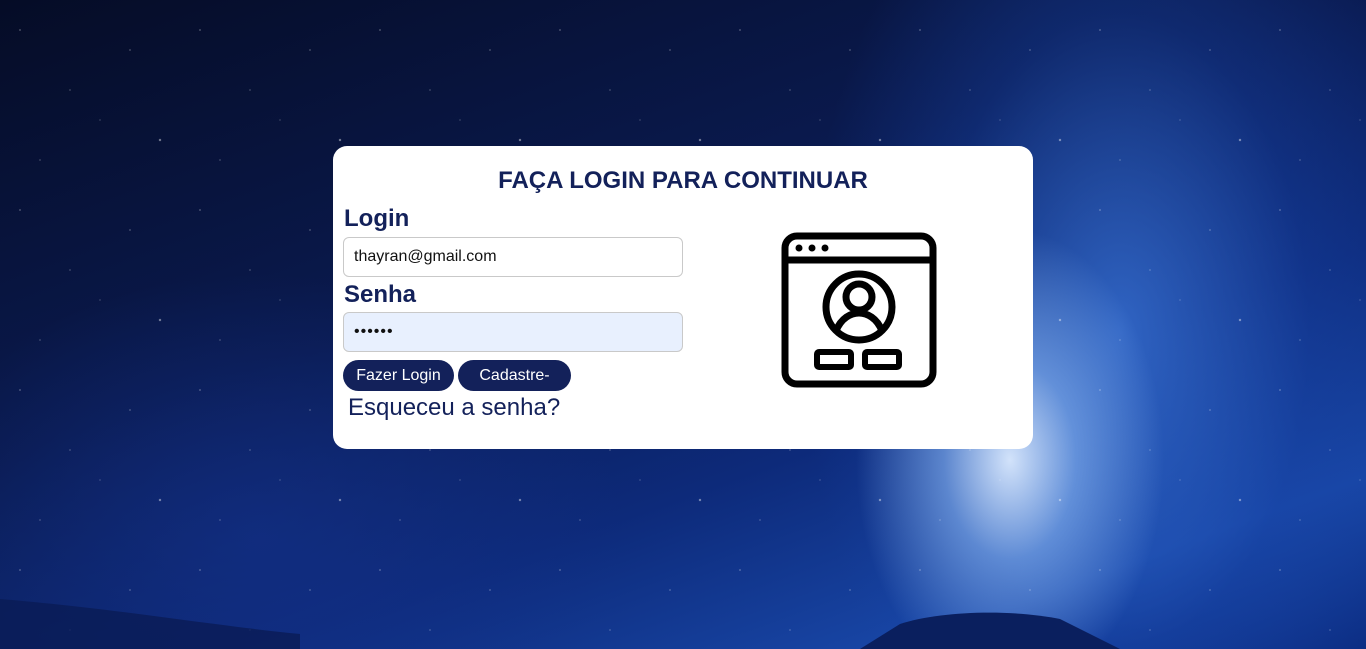  I want to click on page-title: FAÇA LOGIN PARA CONTINUAR, so click(683, 180).